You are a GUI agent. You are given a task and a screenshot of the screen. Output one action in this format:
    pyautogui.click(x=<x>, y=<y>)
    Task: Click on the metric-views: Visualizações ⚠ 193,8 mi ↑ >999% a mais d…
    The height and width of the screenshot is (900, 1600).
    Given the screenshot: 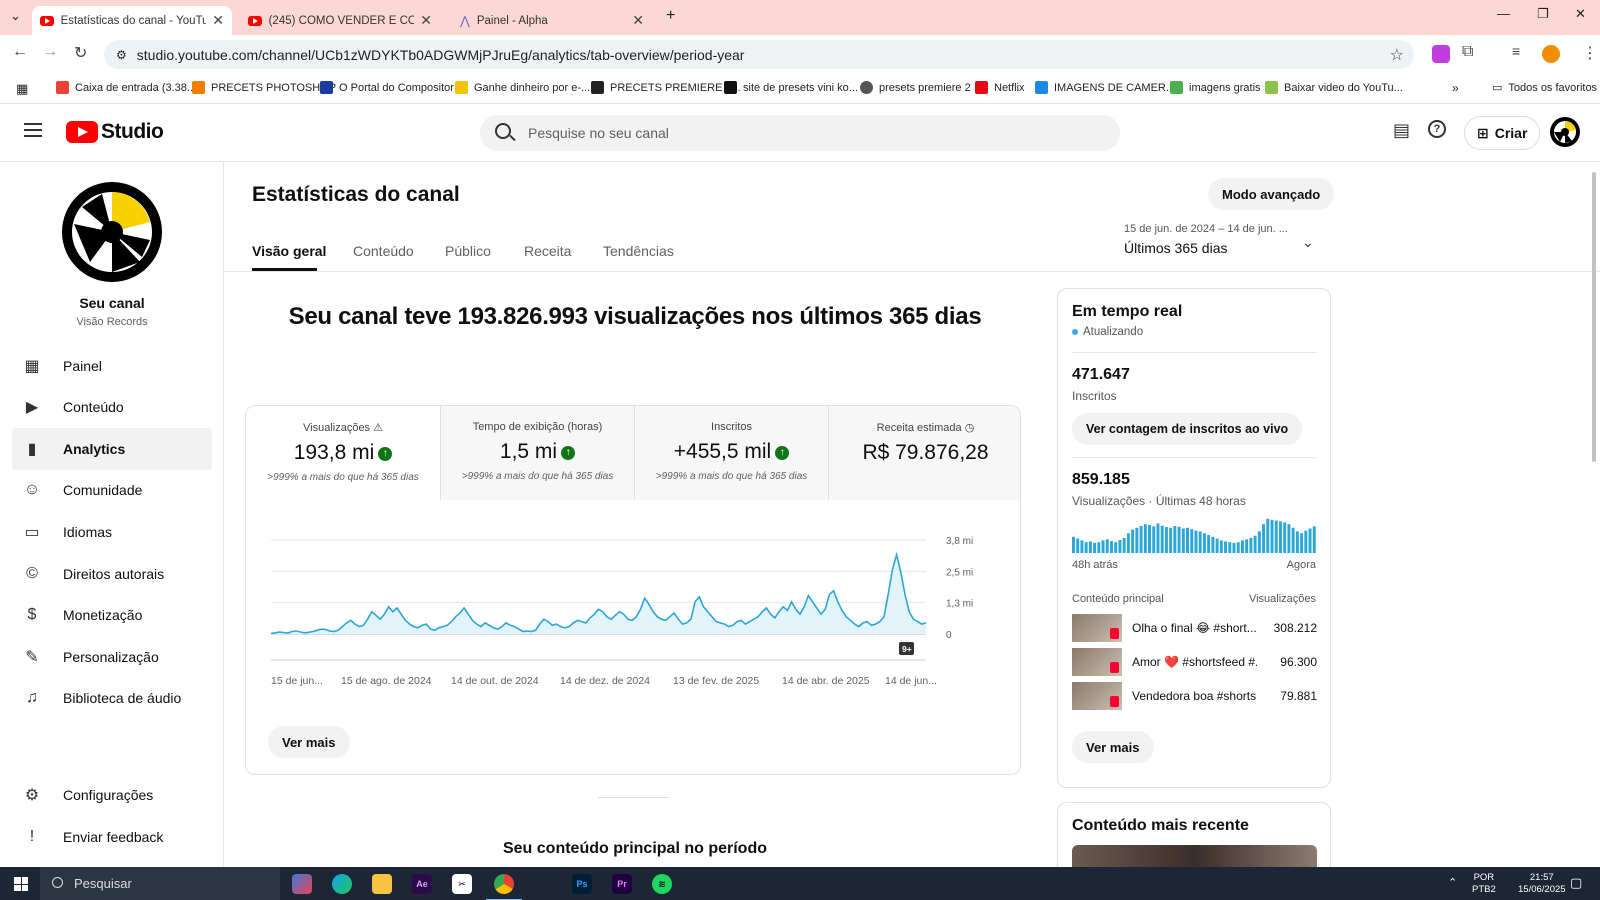 What is the action you would take?
    pyautogui.click(x=343, y=453)
    